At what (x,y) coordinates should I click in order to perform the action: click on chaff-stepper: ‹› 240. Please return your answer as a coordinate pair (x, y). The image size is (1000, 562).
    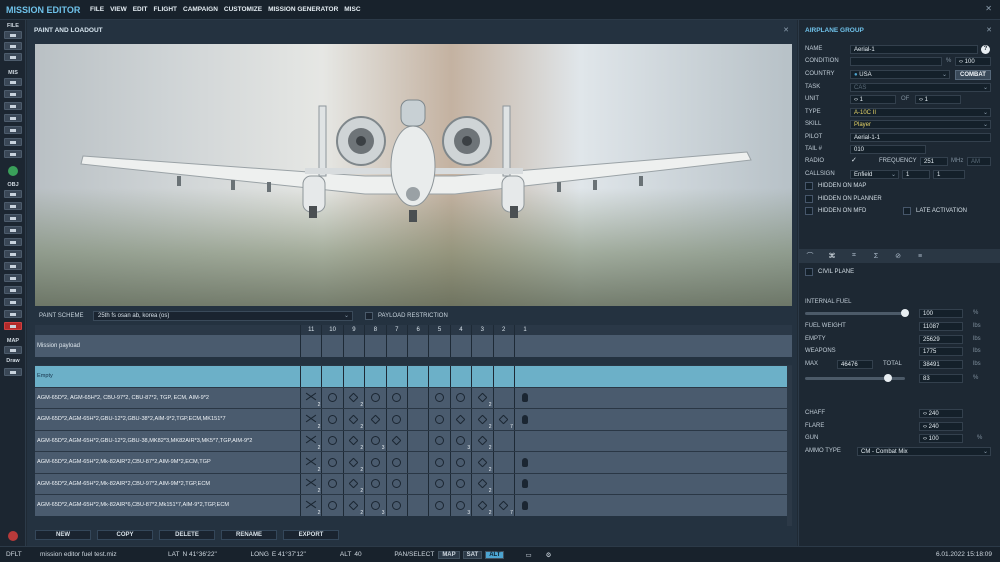
    Looking at the image, I should click on (941, 413).